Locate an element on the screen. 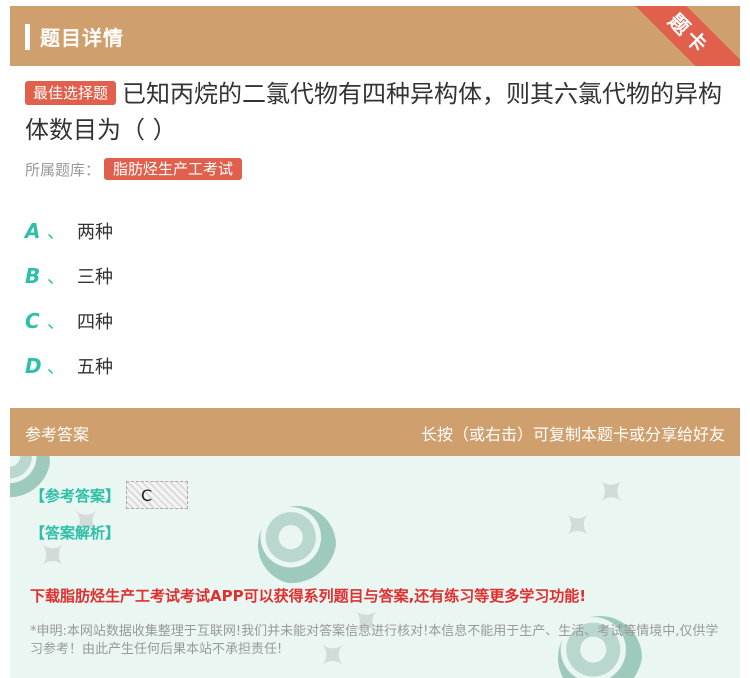 The image size is (750, 678). answer-section-title: 参考答案 is located at coordinates (57, 434).